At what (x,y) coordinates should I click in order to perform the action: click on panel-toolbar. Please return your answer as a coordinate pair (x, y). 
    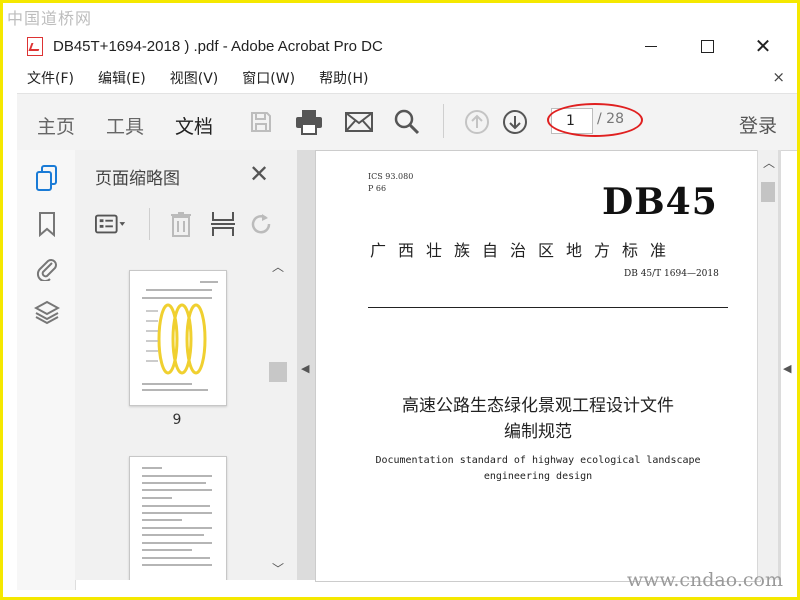
    Looking at the image, I should click on (195, 225).